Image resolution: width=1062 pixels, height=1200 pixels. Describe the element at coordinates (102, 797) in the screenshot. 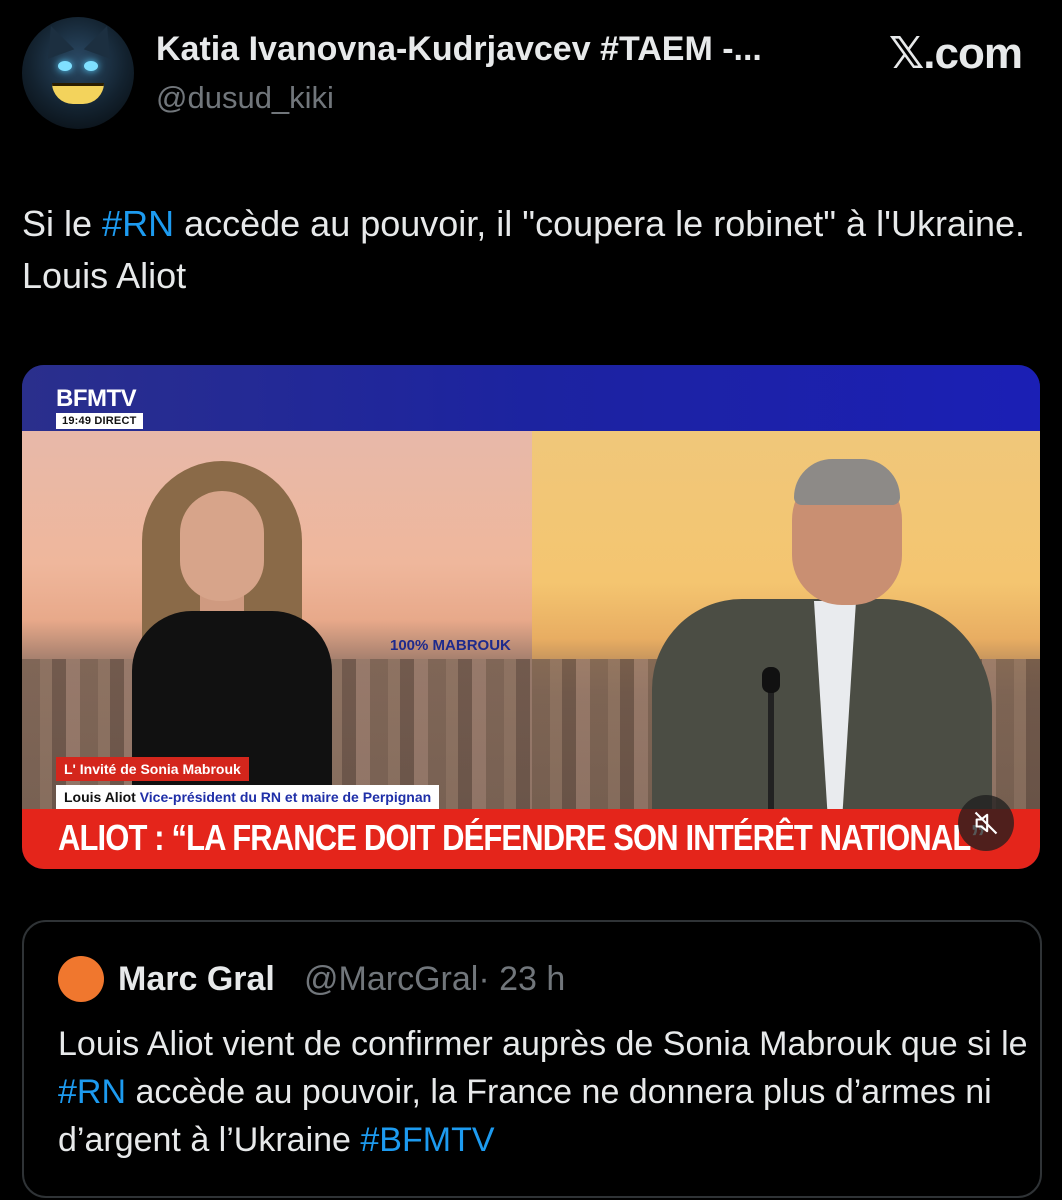

I see `guest-name: Louis Aliot` at that location.